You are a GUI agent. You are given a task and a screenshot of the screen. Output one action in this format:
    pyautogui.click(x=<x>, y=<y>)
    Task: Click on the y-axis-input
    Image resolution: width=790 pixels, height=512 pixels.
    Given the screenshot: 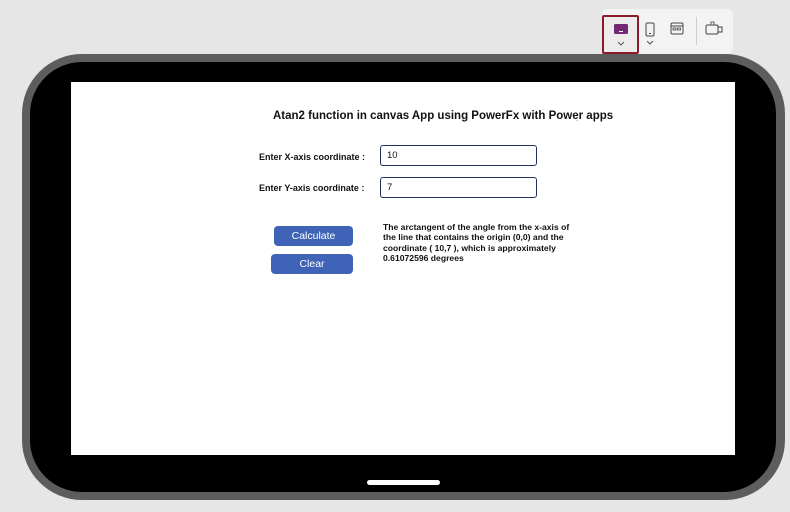 What is the action you would take?
    pyautogui.click(x=458, y=187)
    